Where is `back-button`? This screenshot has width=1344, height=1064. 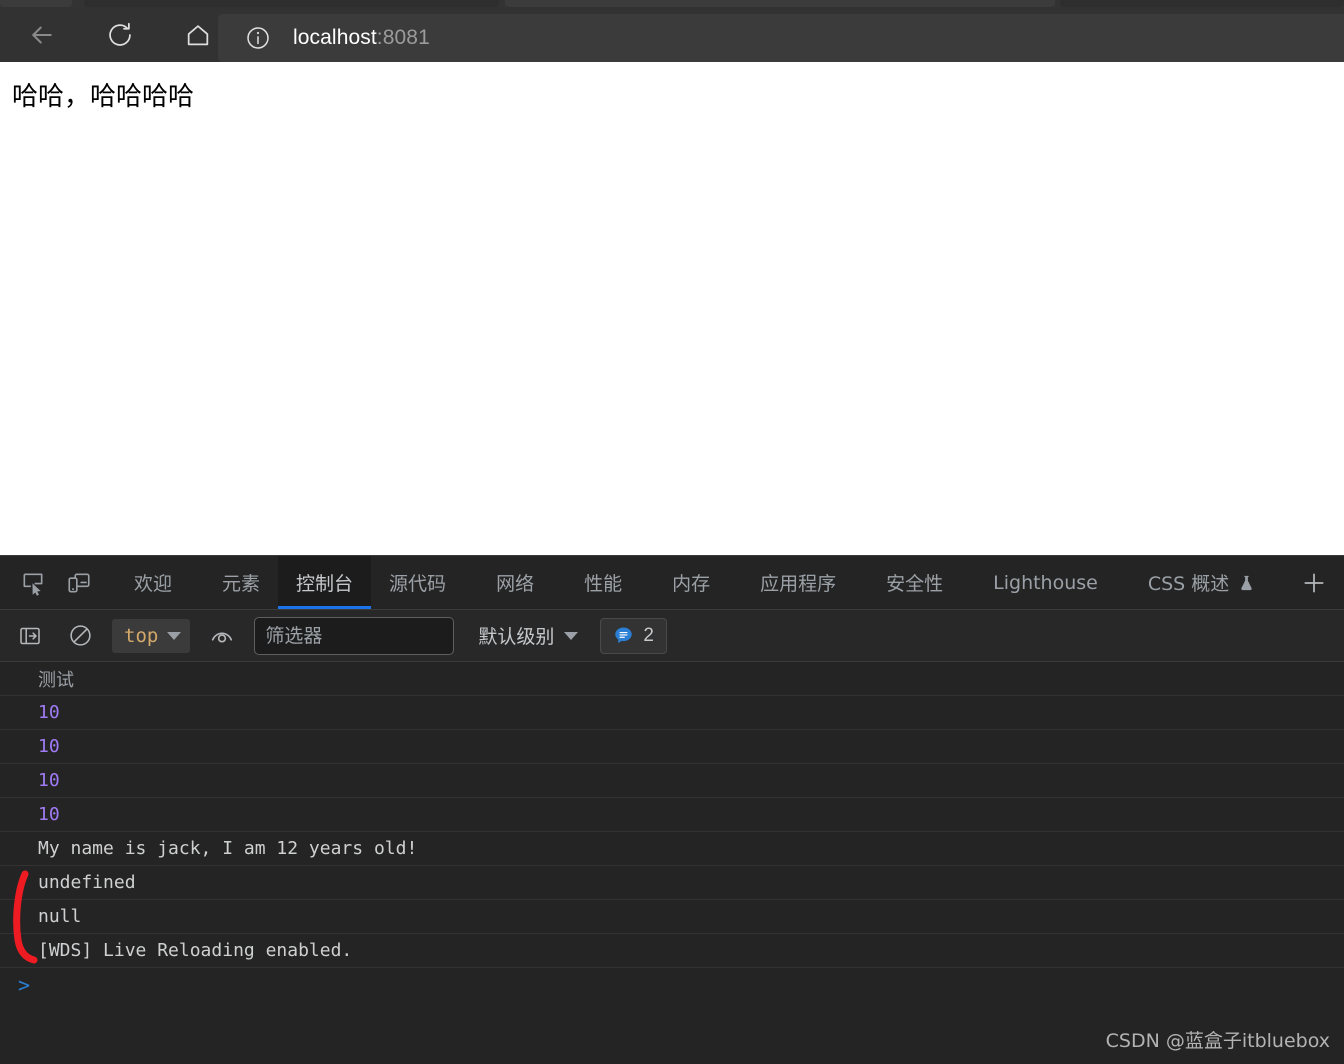
back-button is located at coordinates (42, 35).